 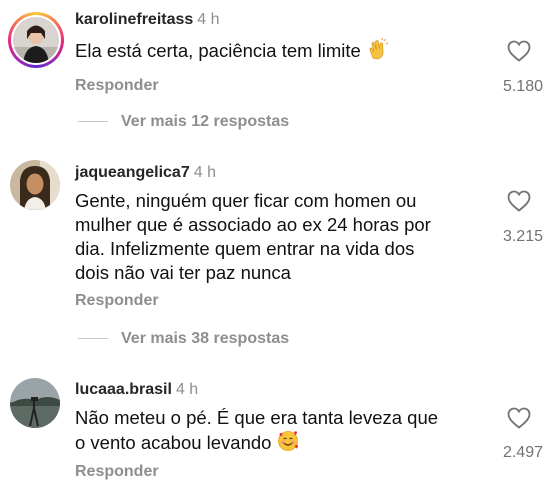 What do you see at coordinates (183, 272) in the screenshot?
I see `comment-text-line: dois não vai ter paz nunca` at bounding box center [183, 272].